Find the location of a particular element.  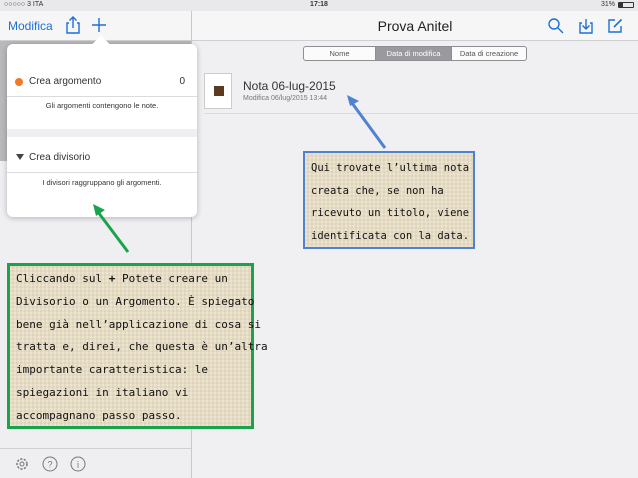

clock: 17:18 is located at coordinates (319, 4).